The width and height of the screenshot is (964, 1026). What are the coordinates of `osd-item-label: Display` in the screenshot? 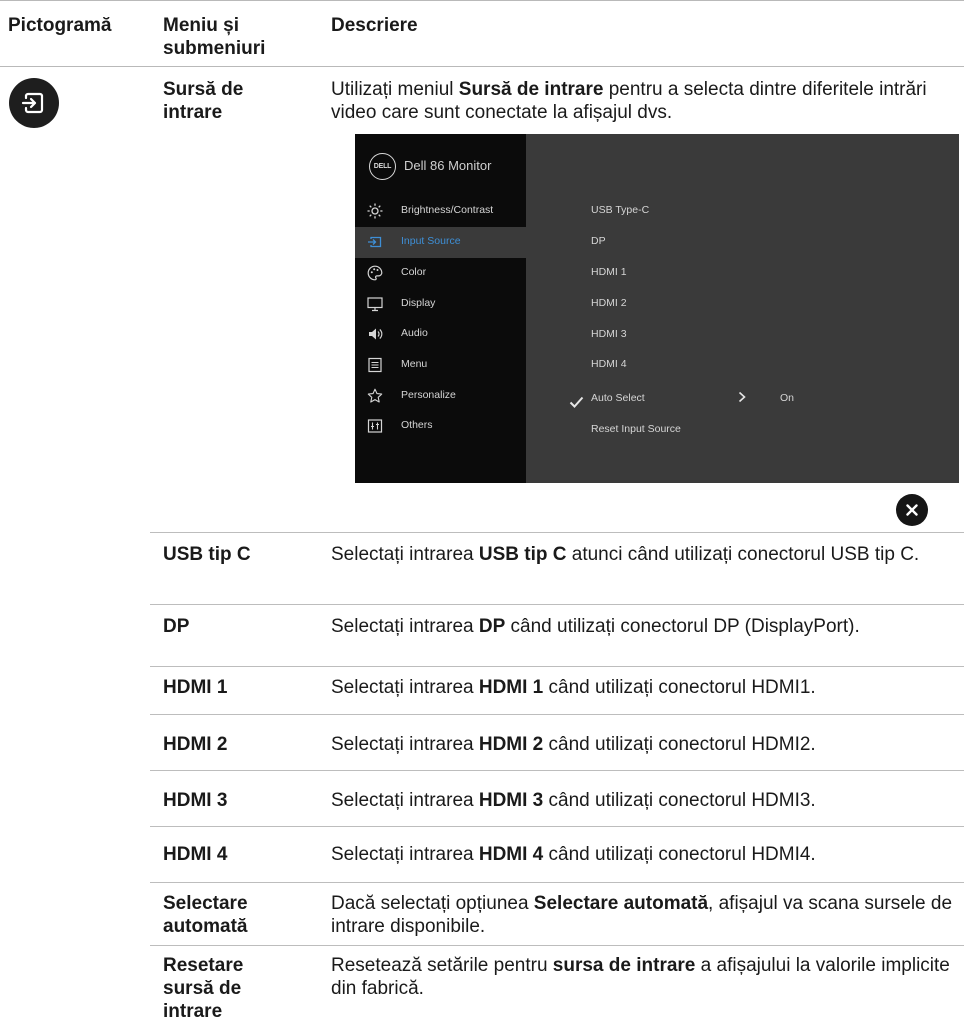 It's located at (418, 303).